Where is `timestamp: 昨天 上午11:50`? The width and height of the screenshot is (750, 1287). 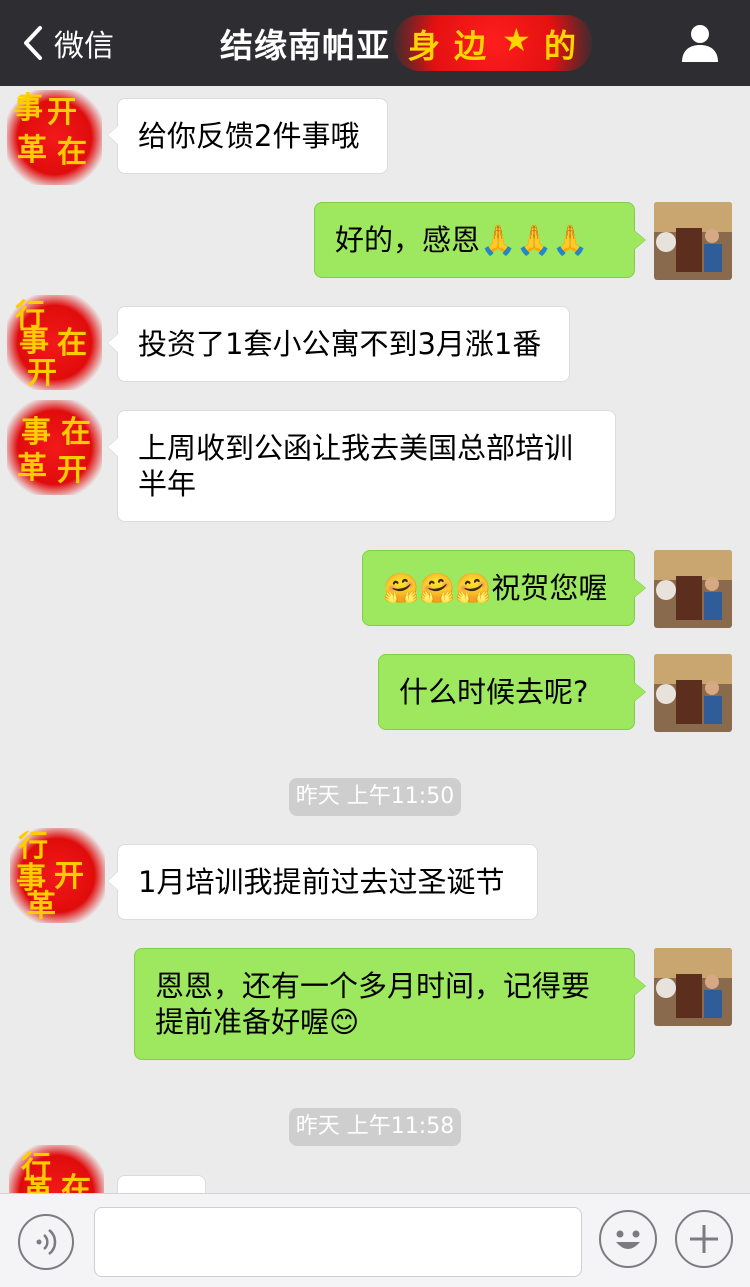 timestamp: 昨天 上午11:50 is located at coordinates (375, 797).